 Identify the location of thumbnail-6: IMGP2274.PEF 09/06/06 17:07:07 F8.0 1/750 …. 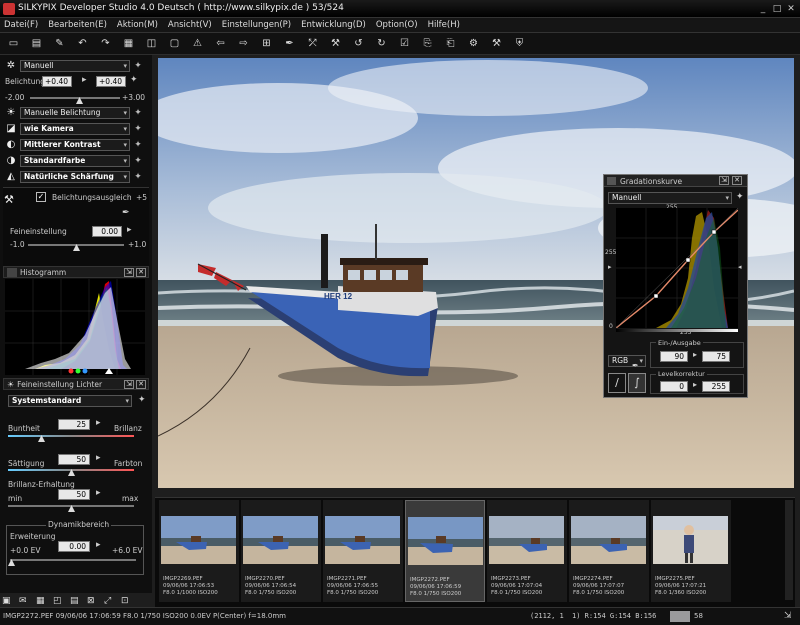
(609, 551).